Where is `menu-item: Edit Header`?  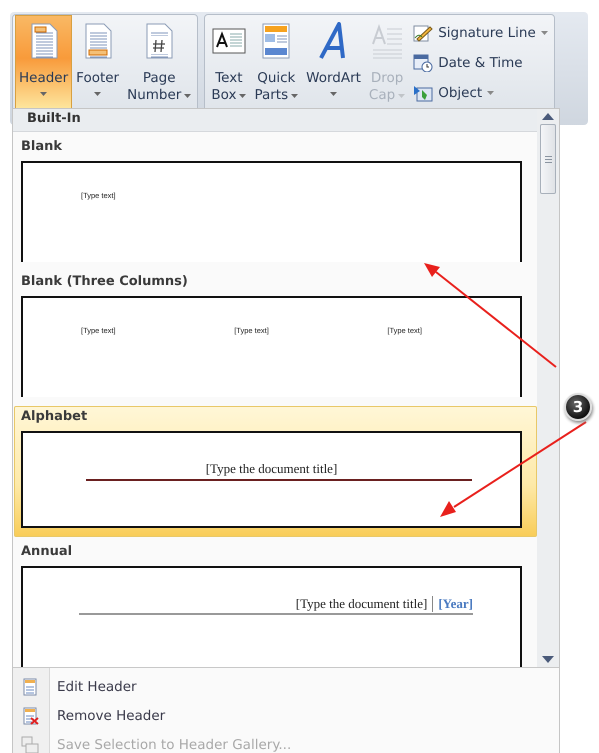
menu-item: Edit Header is located at coordinates (286, 686).